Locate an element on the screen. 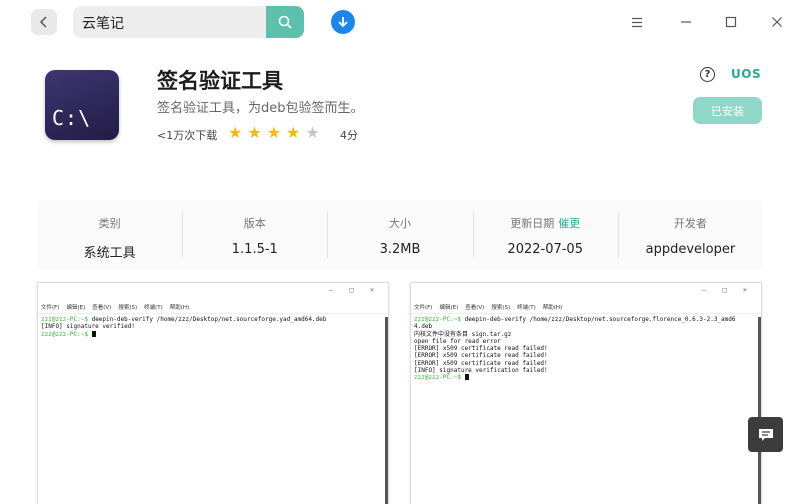 The height and width of the screenshot is (504, 800). search-button is located at coordinates (285, 22).